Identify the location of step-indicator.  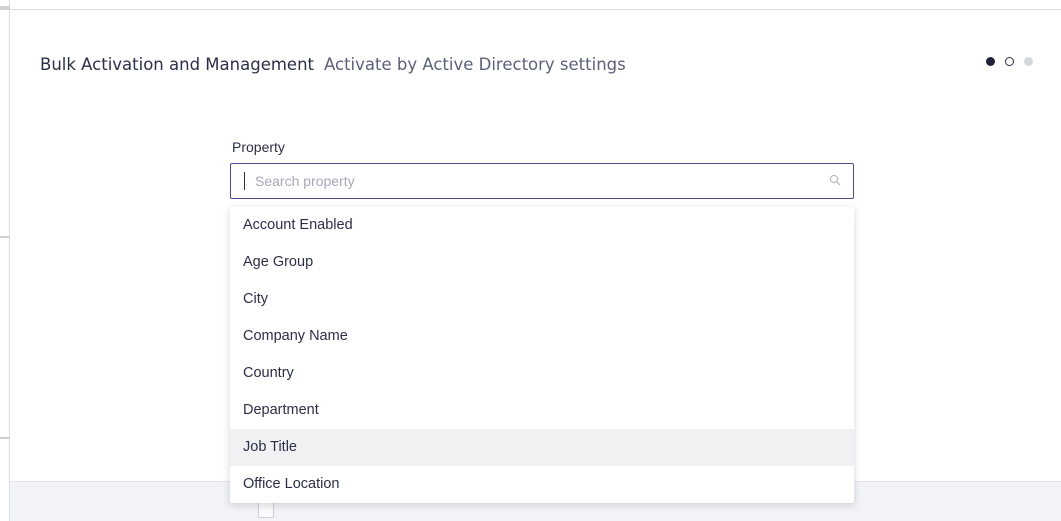
(1009, 61).